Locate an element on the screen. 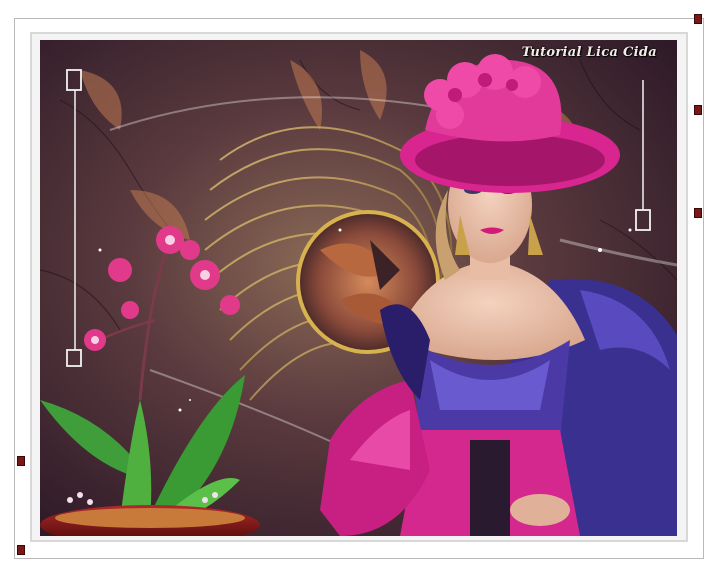 The width and height of the screenshot is (717, 578). corner-mark-top-right is located at coordinates (698, 19).